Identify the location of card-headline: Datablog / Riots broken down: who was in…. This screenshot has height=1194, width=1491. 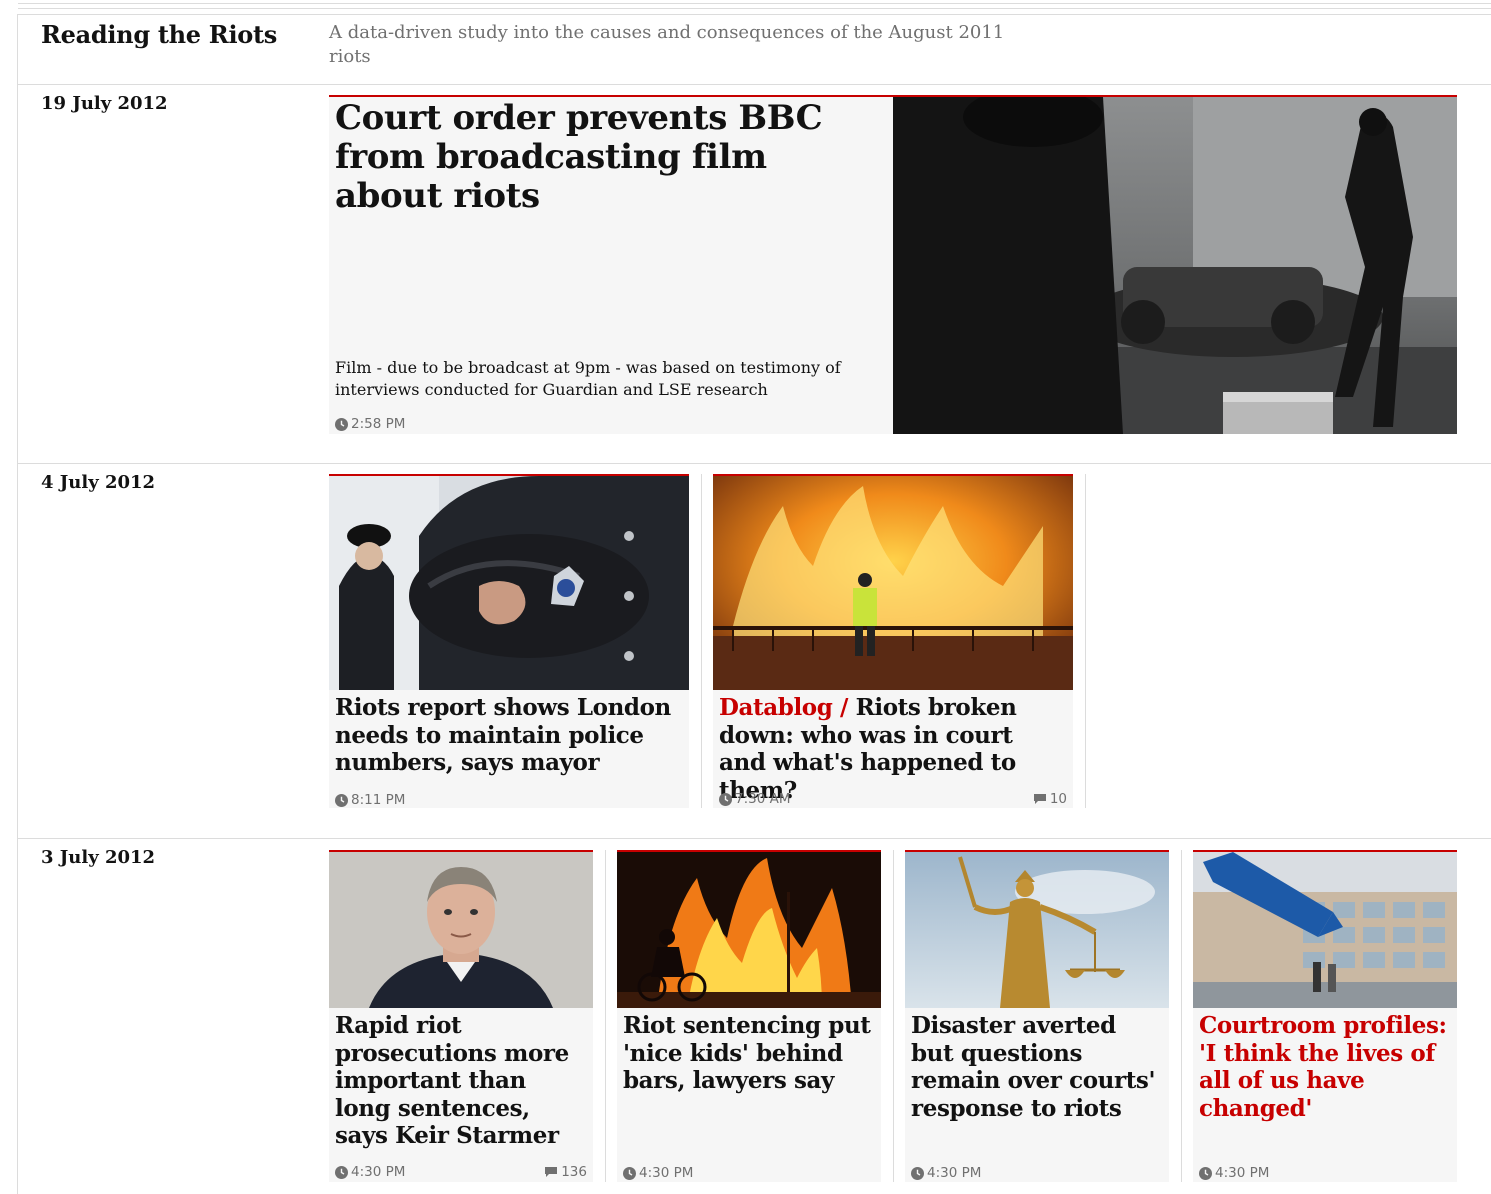
(892, 749).